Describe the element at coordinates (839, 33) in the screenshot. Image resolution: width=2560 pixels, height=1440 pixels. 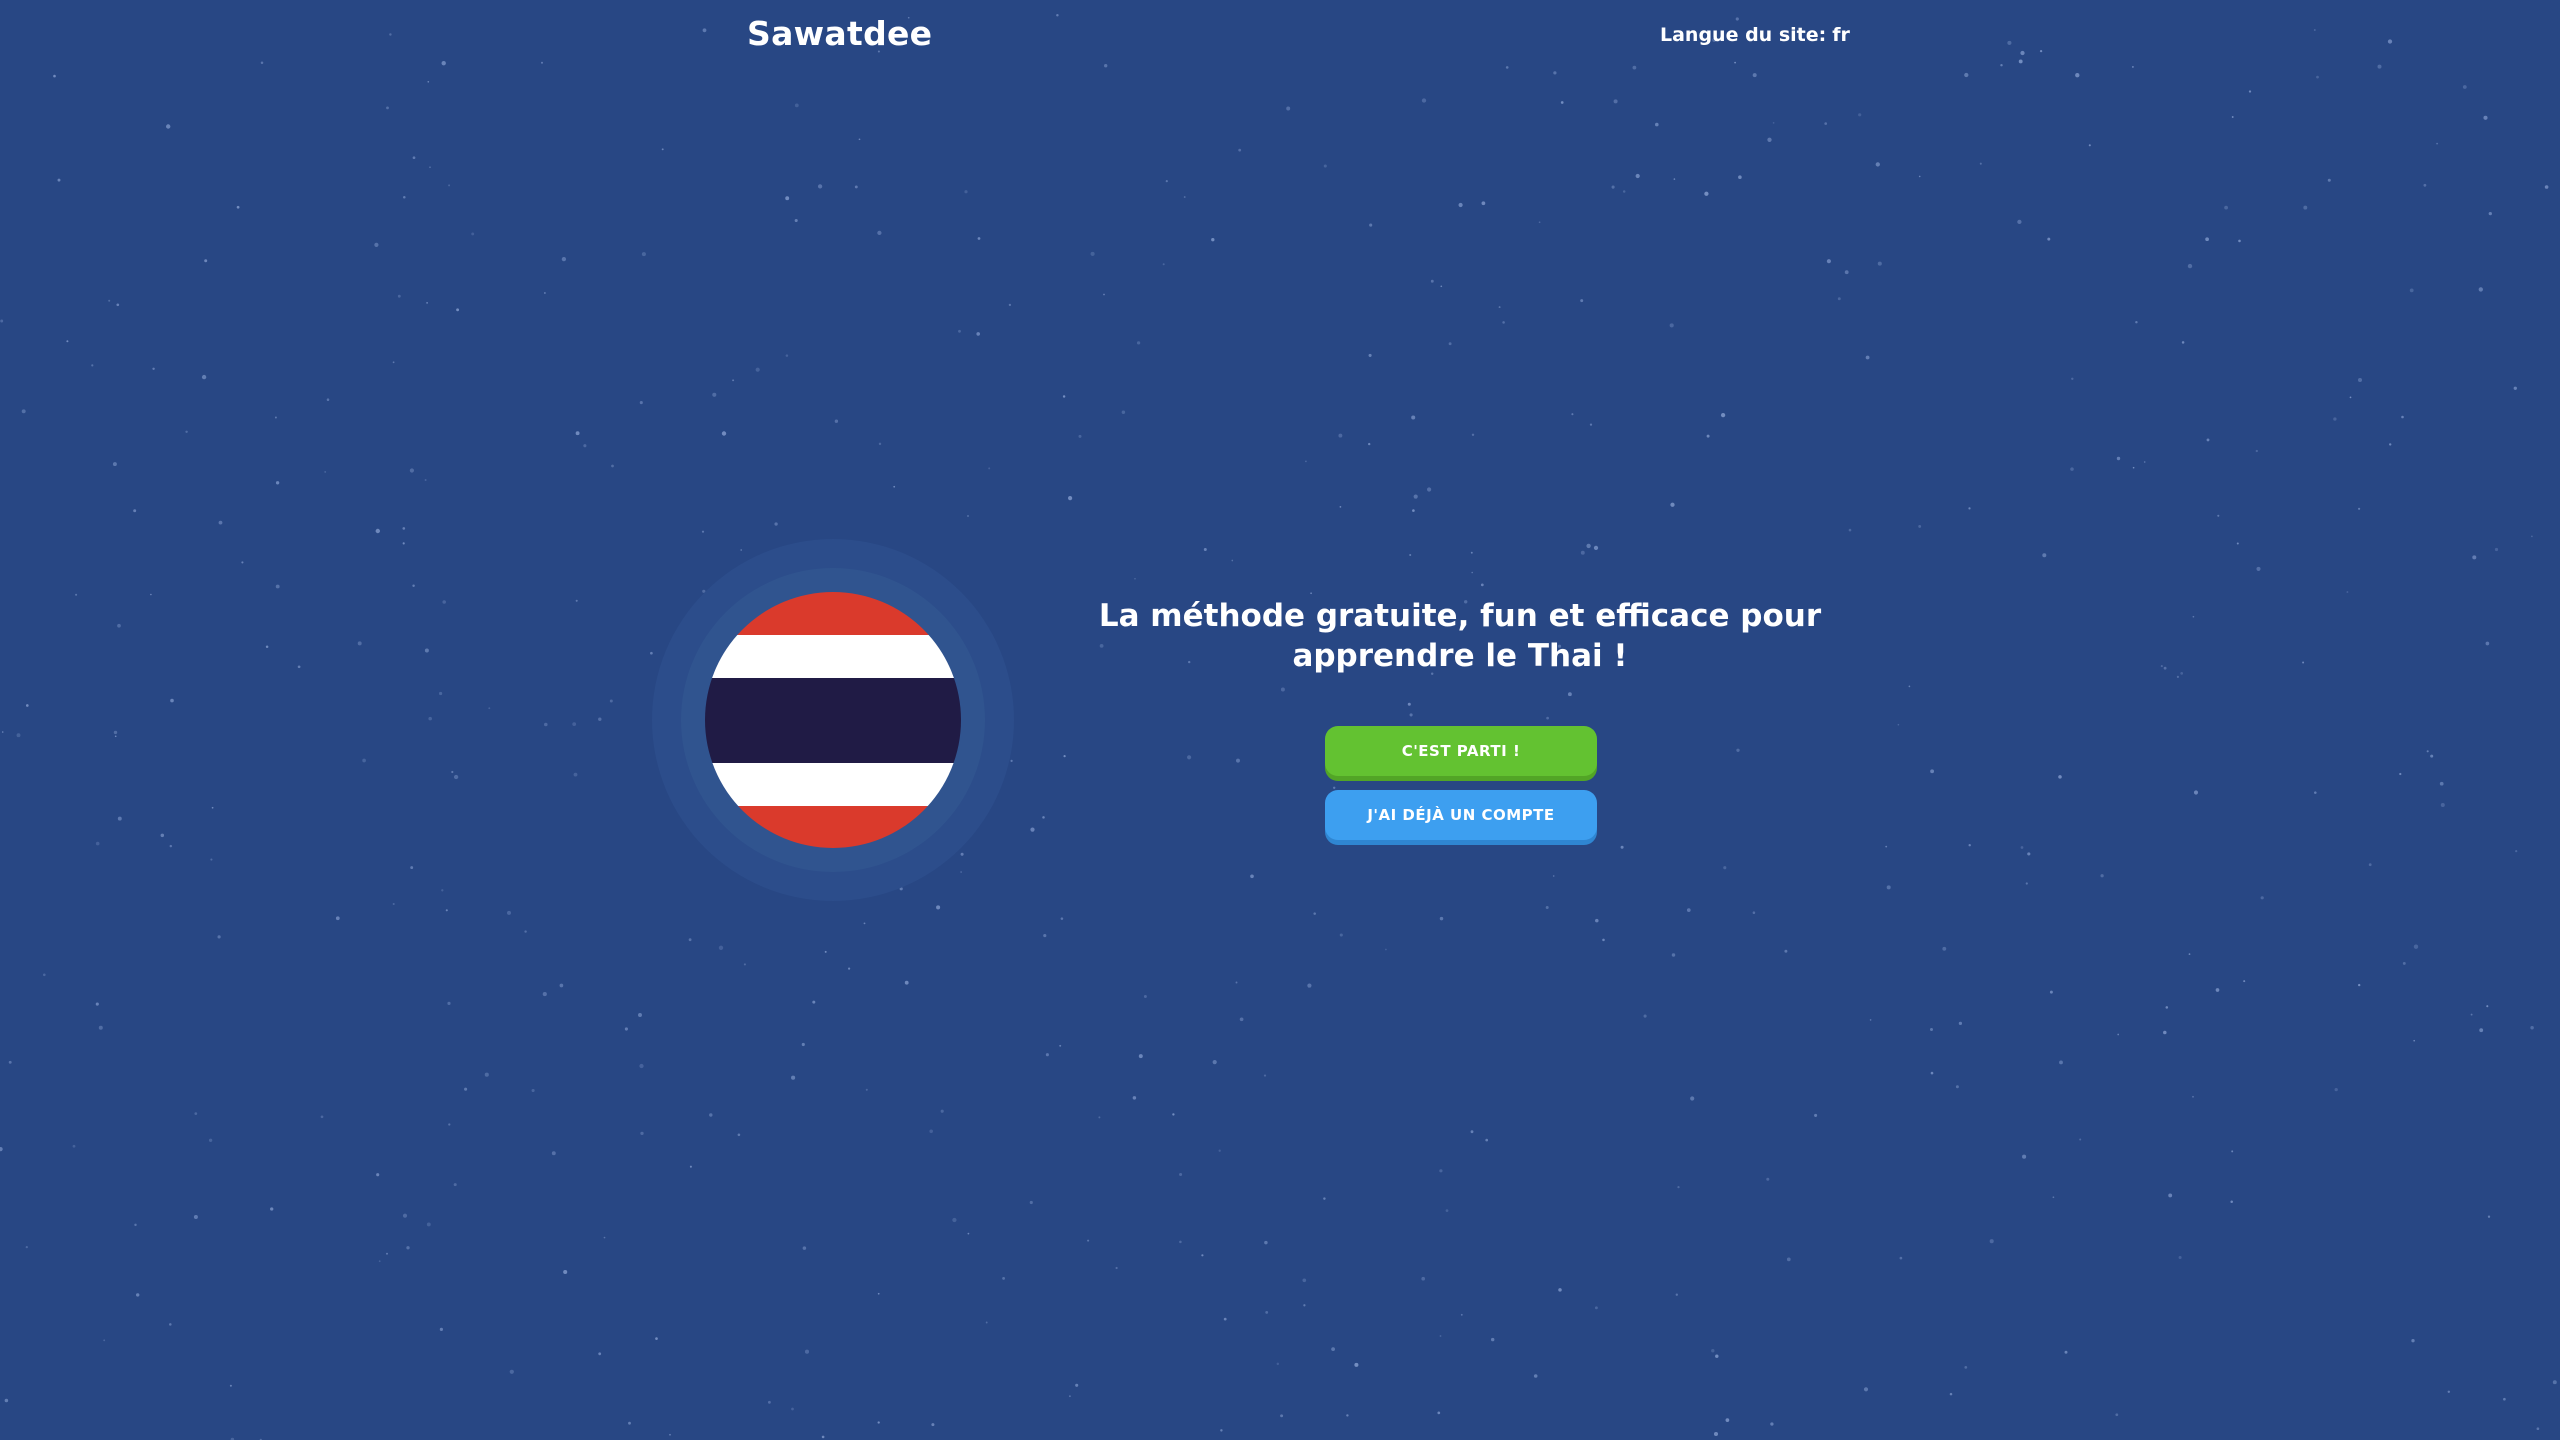
I see `brand-logo: Sawatdee` at that location.